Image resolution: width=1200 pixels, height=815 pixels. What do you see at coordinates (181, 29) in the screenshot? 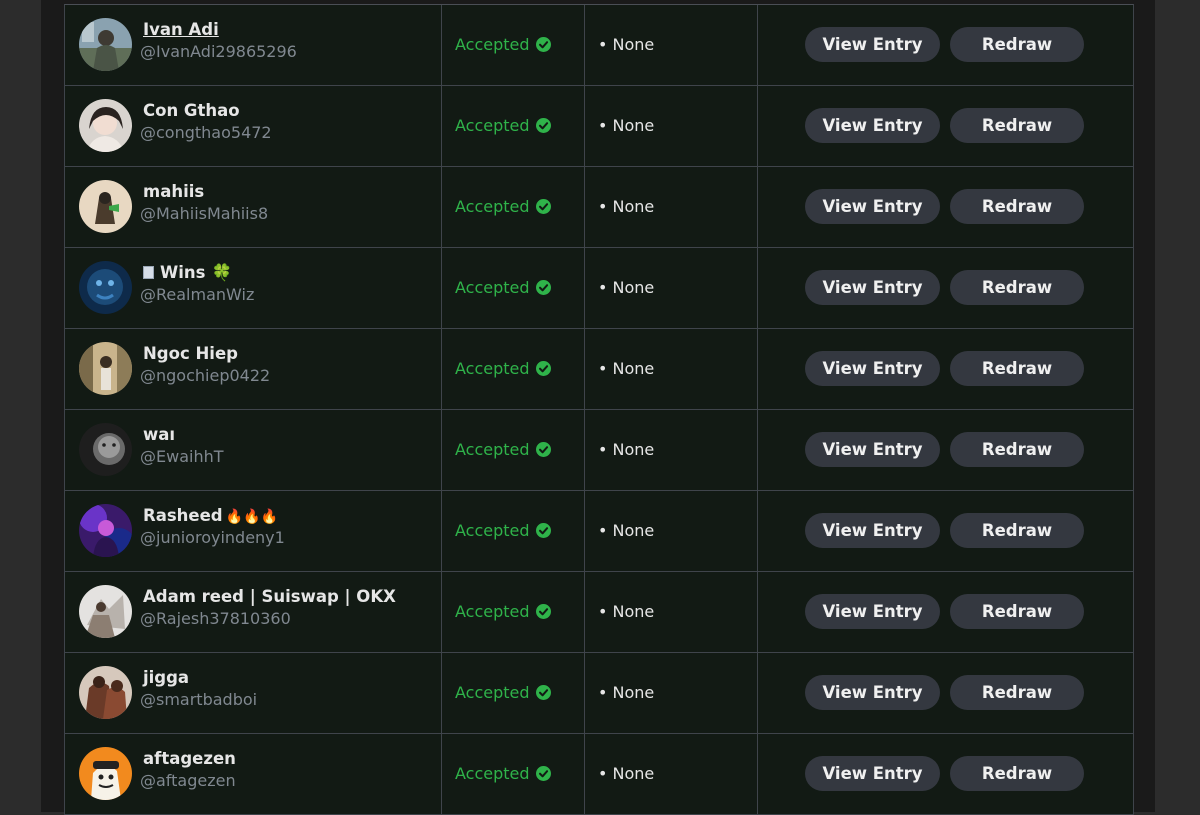
I see `display-name: Ivan Adi` at bounding box center [181, 29].